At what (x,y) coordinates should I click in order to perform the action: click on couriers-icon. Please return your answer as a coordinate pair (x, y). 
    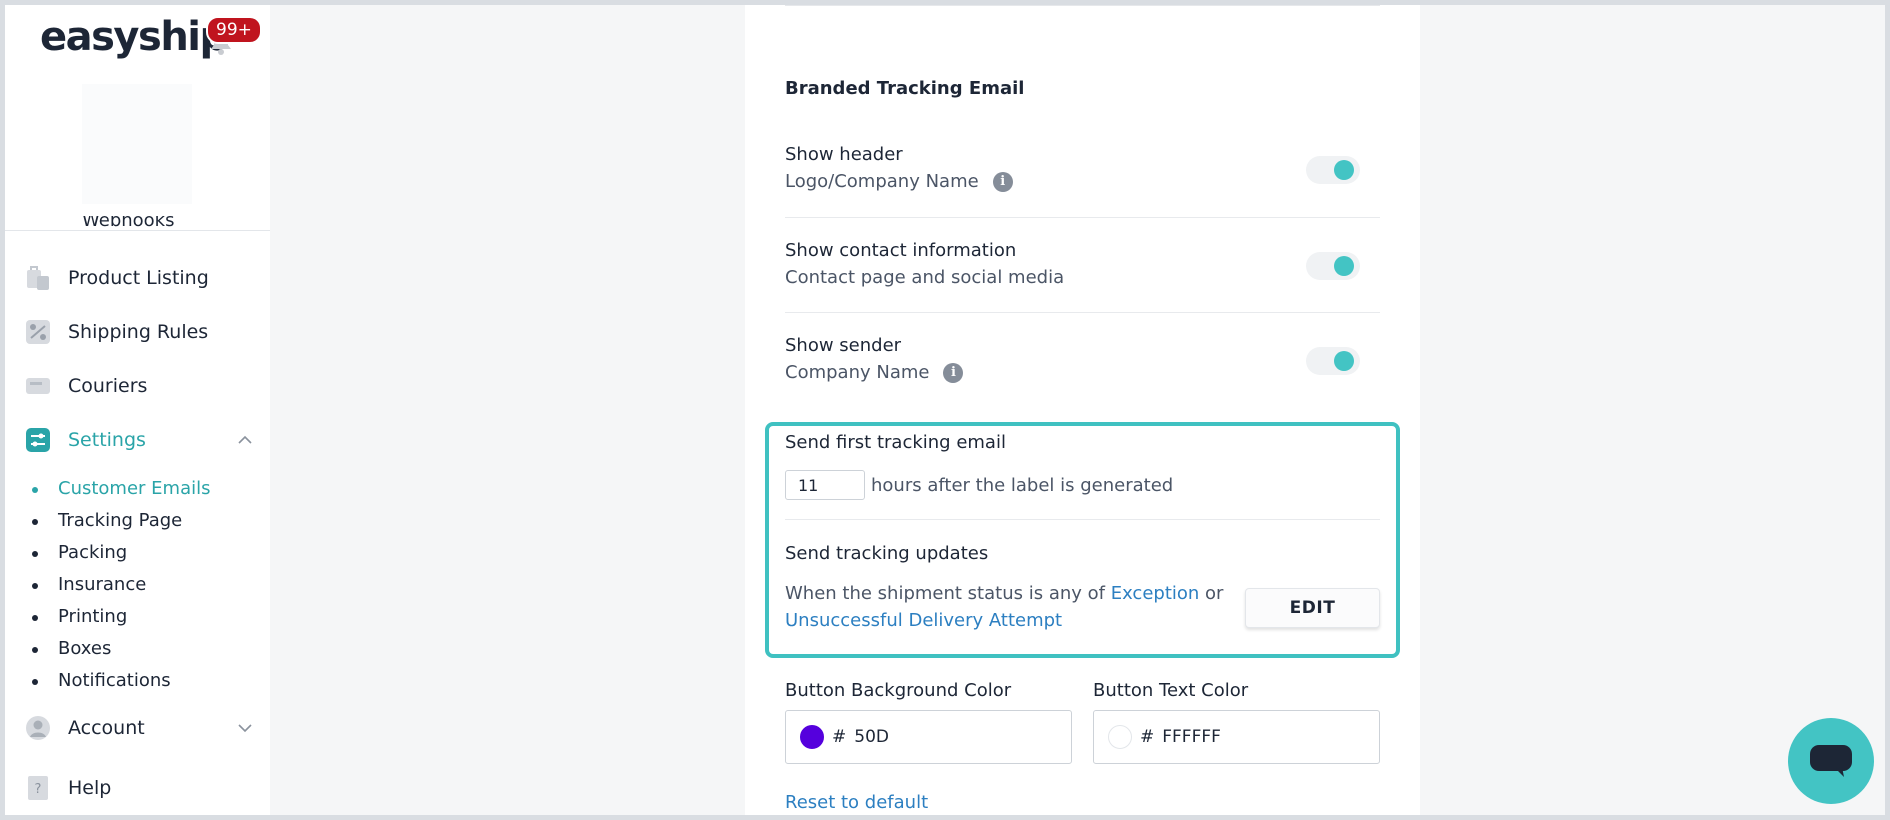
    Looking at the image, I should click on (38, 386).